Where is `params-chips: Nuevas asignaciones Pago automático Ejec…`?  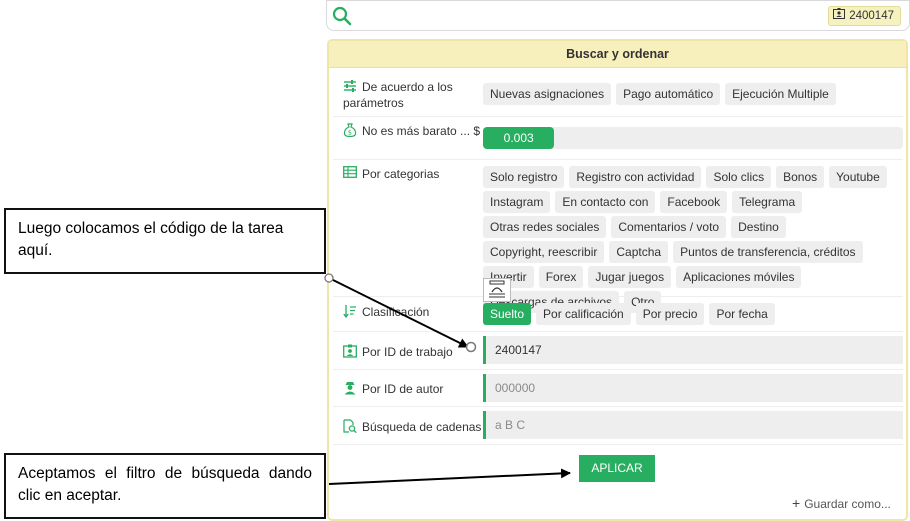
params-chips: Nuevas asignaciones Pago automático Ejec… is located at coordinates (694, 94).